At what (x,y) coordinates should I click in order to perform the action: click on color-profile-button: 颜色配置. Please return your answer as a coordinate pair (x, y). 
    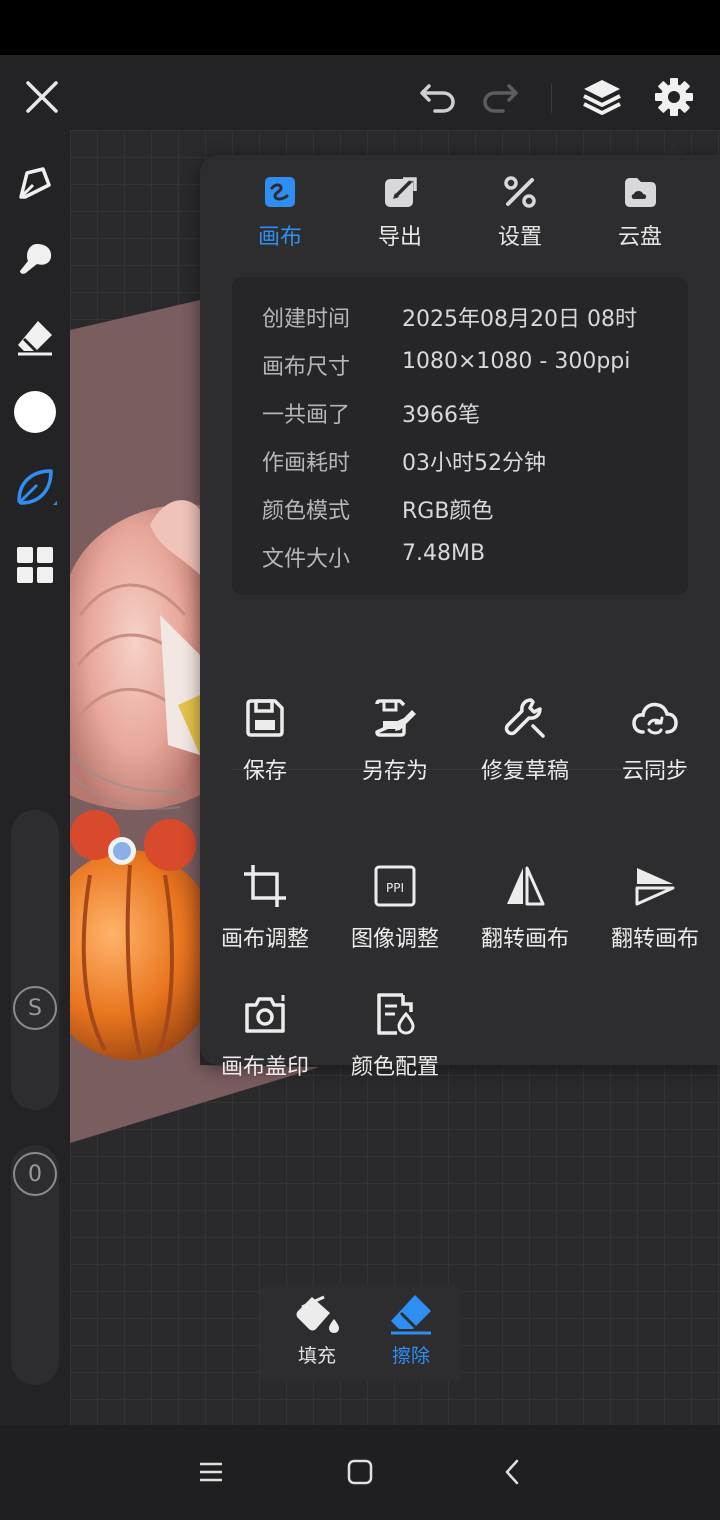
    Looking at the image, I should click on (395, 1039).